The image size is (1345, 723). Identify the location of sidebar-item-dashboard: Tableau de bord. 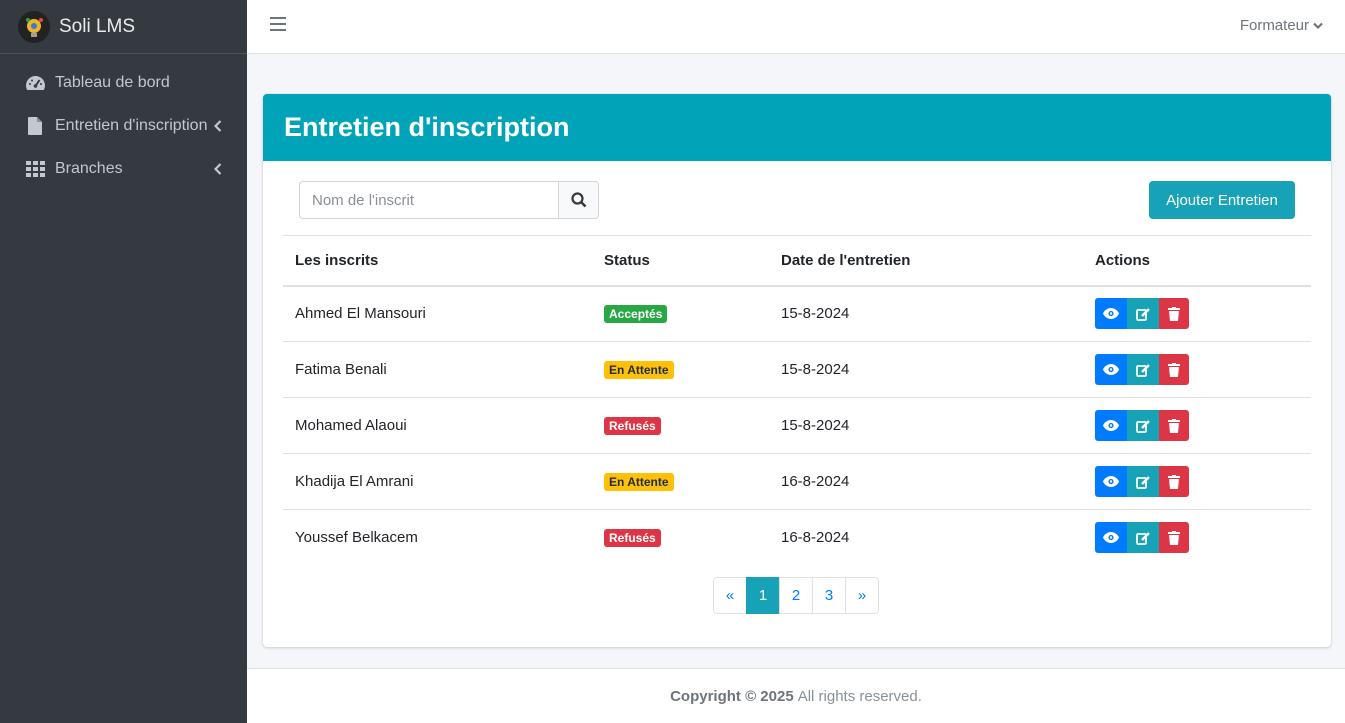
(123, 82).